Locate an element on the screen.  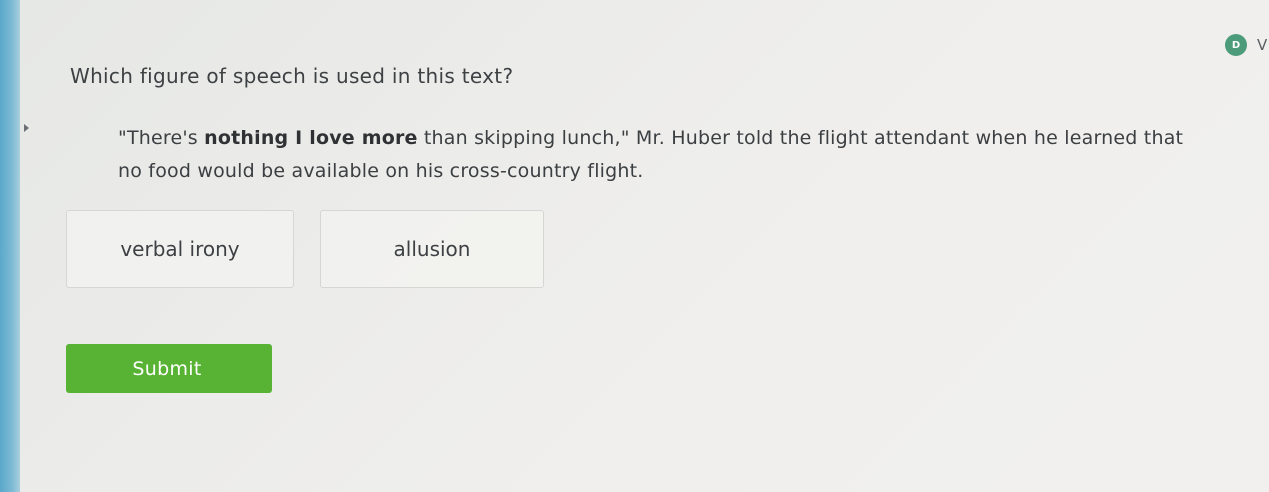
passage-bold-phrase: nothing I love more is located at coordinates (311, 138).